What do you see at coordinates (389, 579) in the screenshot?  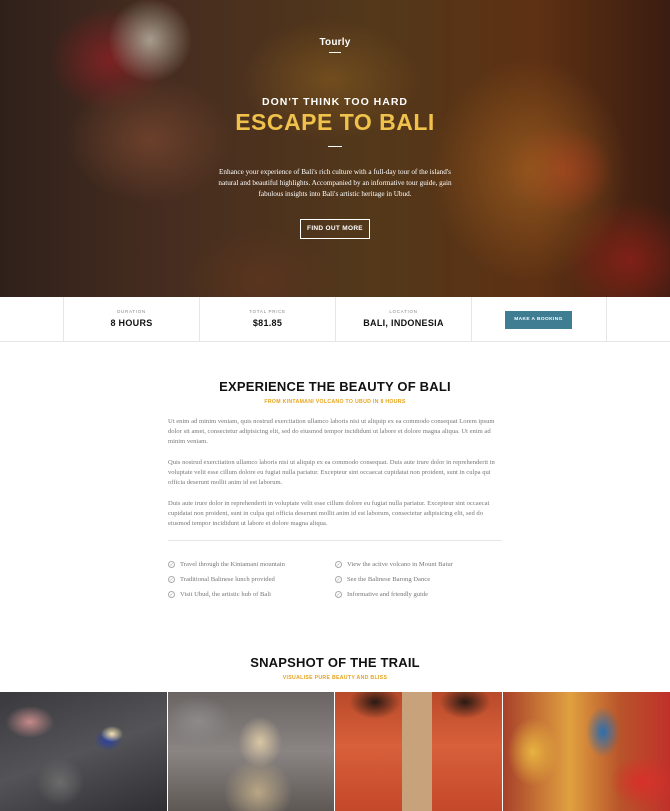 I see `feature-text: See the Balinese Barong Dance` at bounding box center [389, 579].